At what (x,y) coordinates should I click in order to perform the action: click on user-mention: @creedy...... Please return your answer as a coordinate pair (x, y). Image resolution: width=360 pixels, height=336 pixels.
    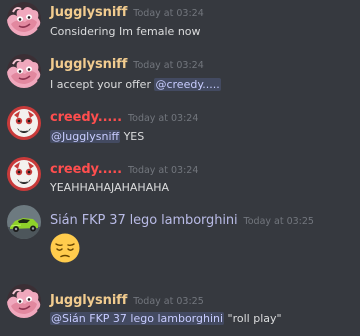
    Looking at the image, I should click on (187, 84).